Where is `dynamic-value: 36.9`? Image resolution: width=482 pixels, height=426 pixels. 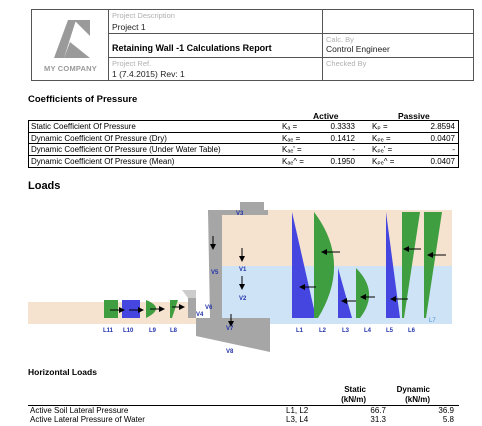 dynamic-value: 36.9 is located at coordinates (446, 410).